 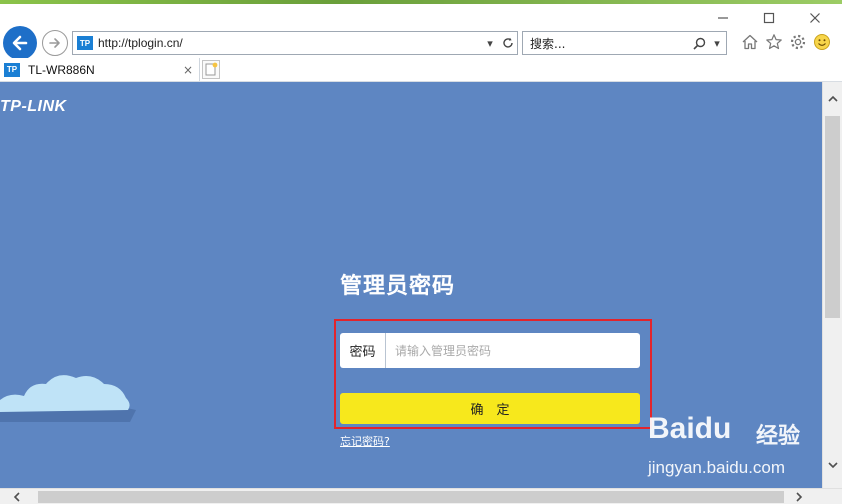 I want to click on arrow-right-icon, so click(x=54, y=43).